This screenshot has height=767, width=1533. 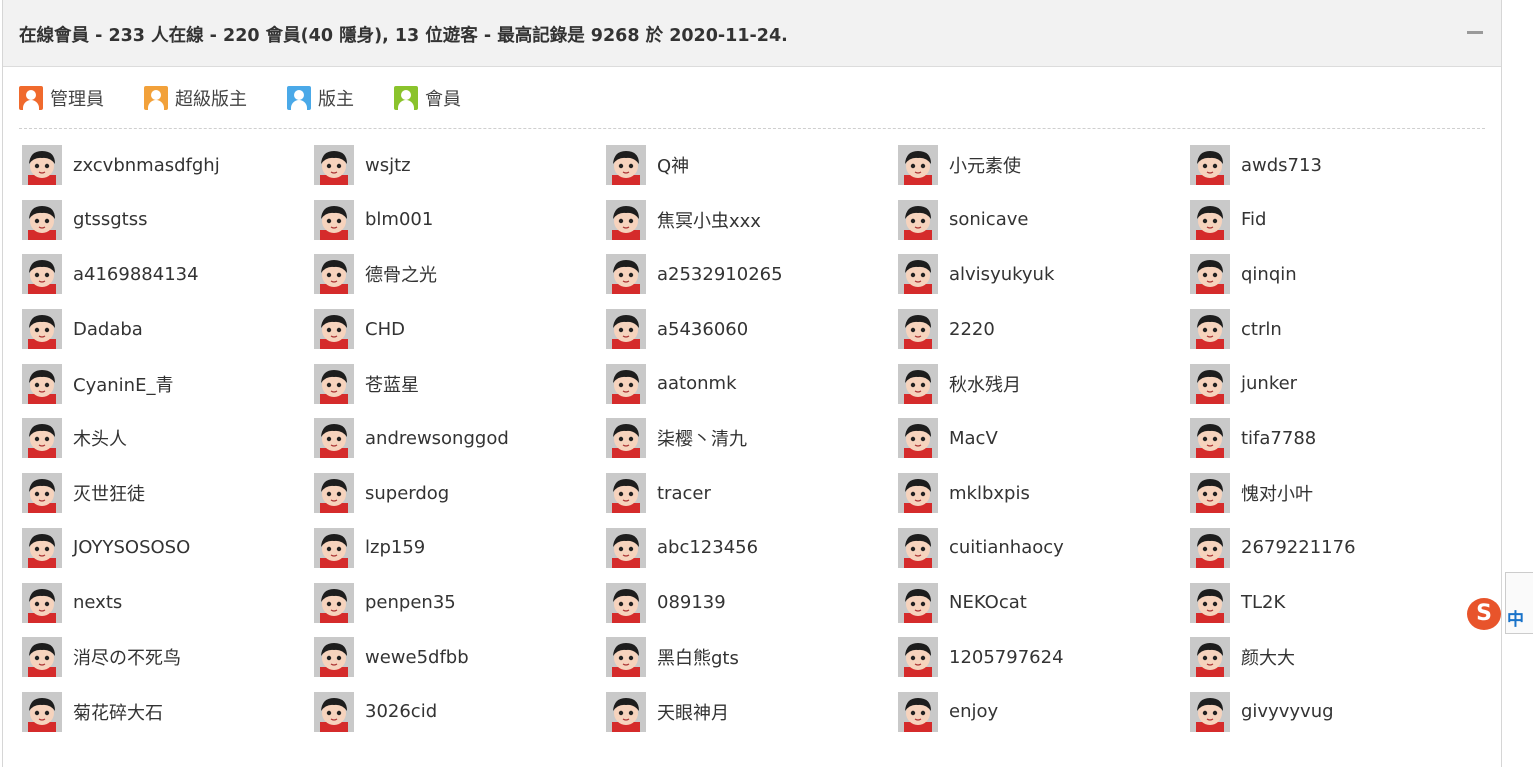 I want to click on member-username: blm001, so click(x=399, y=219).